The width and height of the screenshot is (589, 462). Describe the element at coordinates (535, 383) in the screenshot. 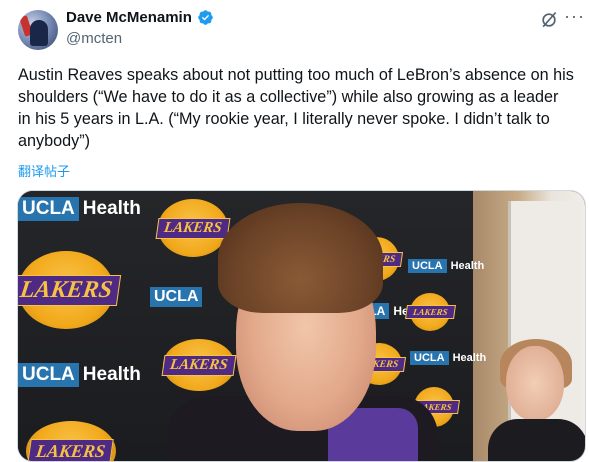

I see `second-person-face` at that location.